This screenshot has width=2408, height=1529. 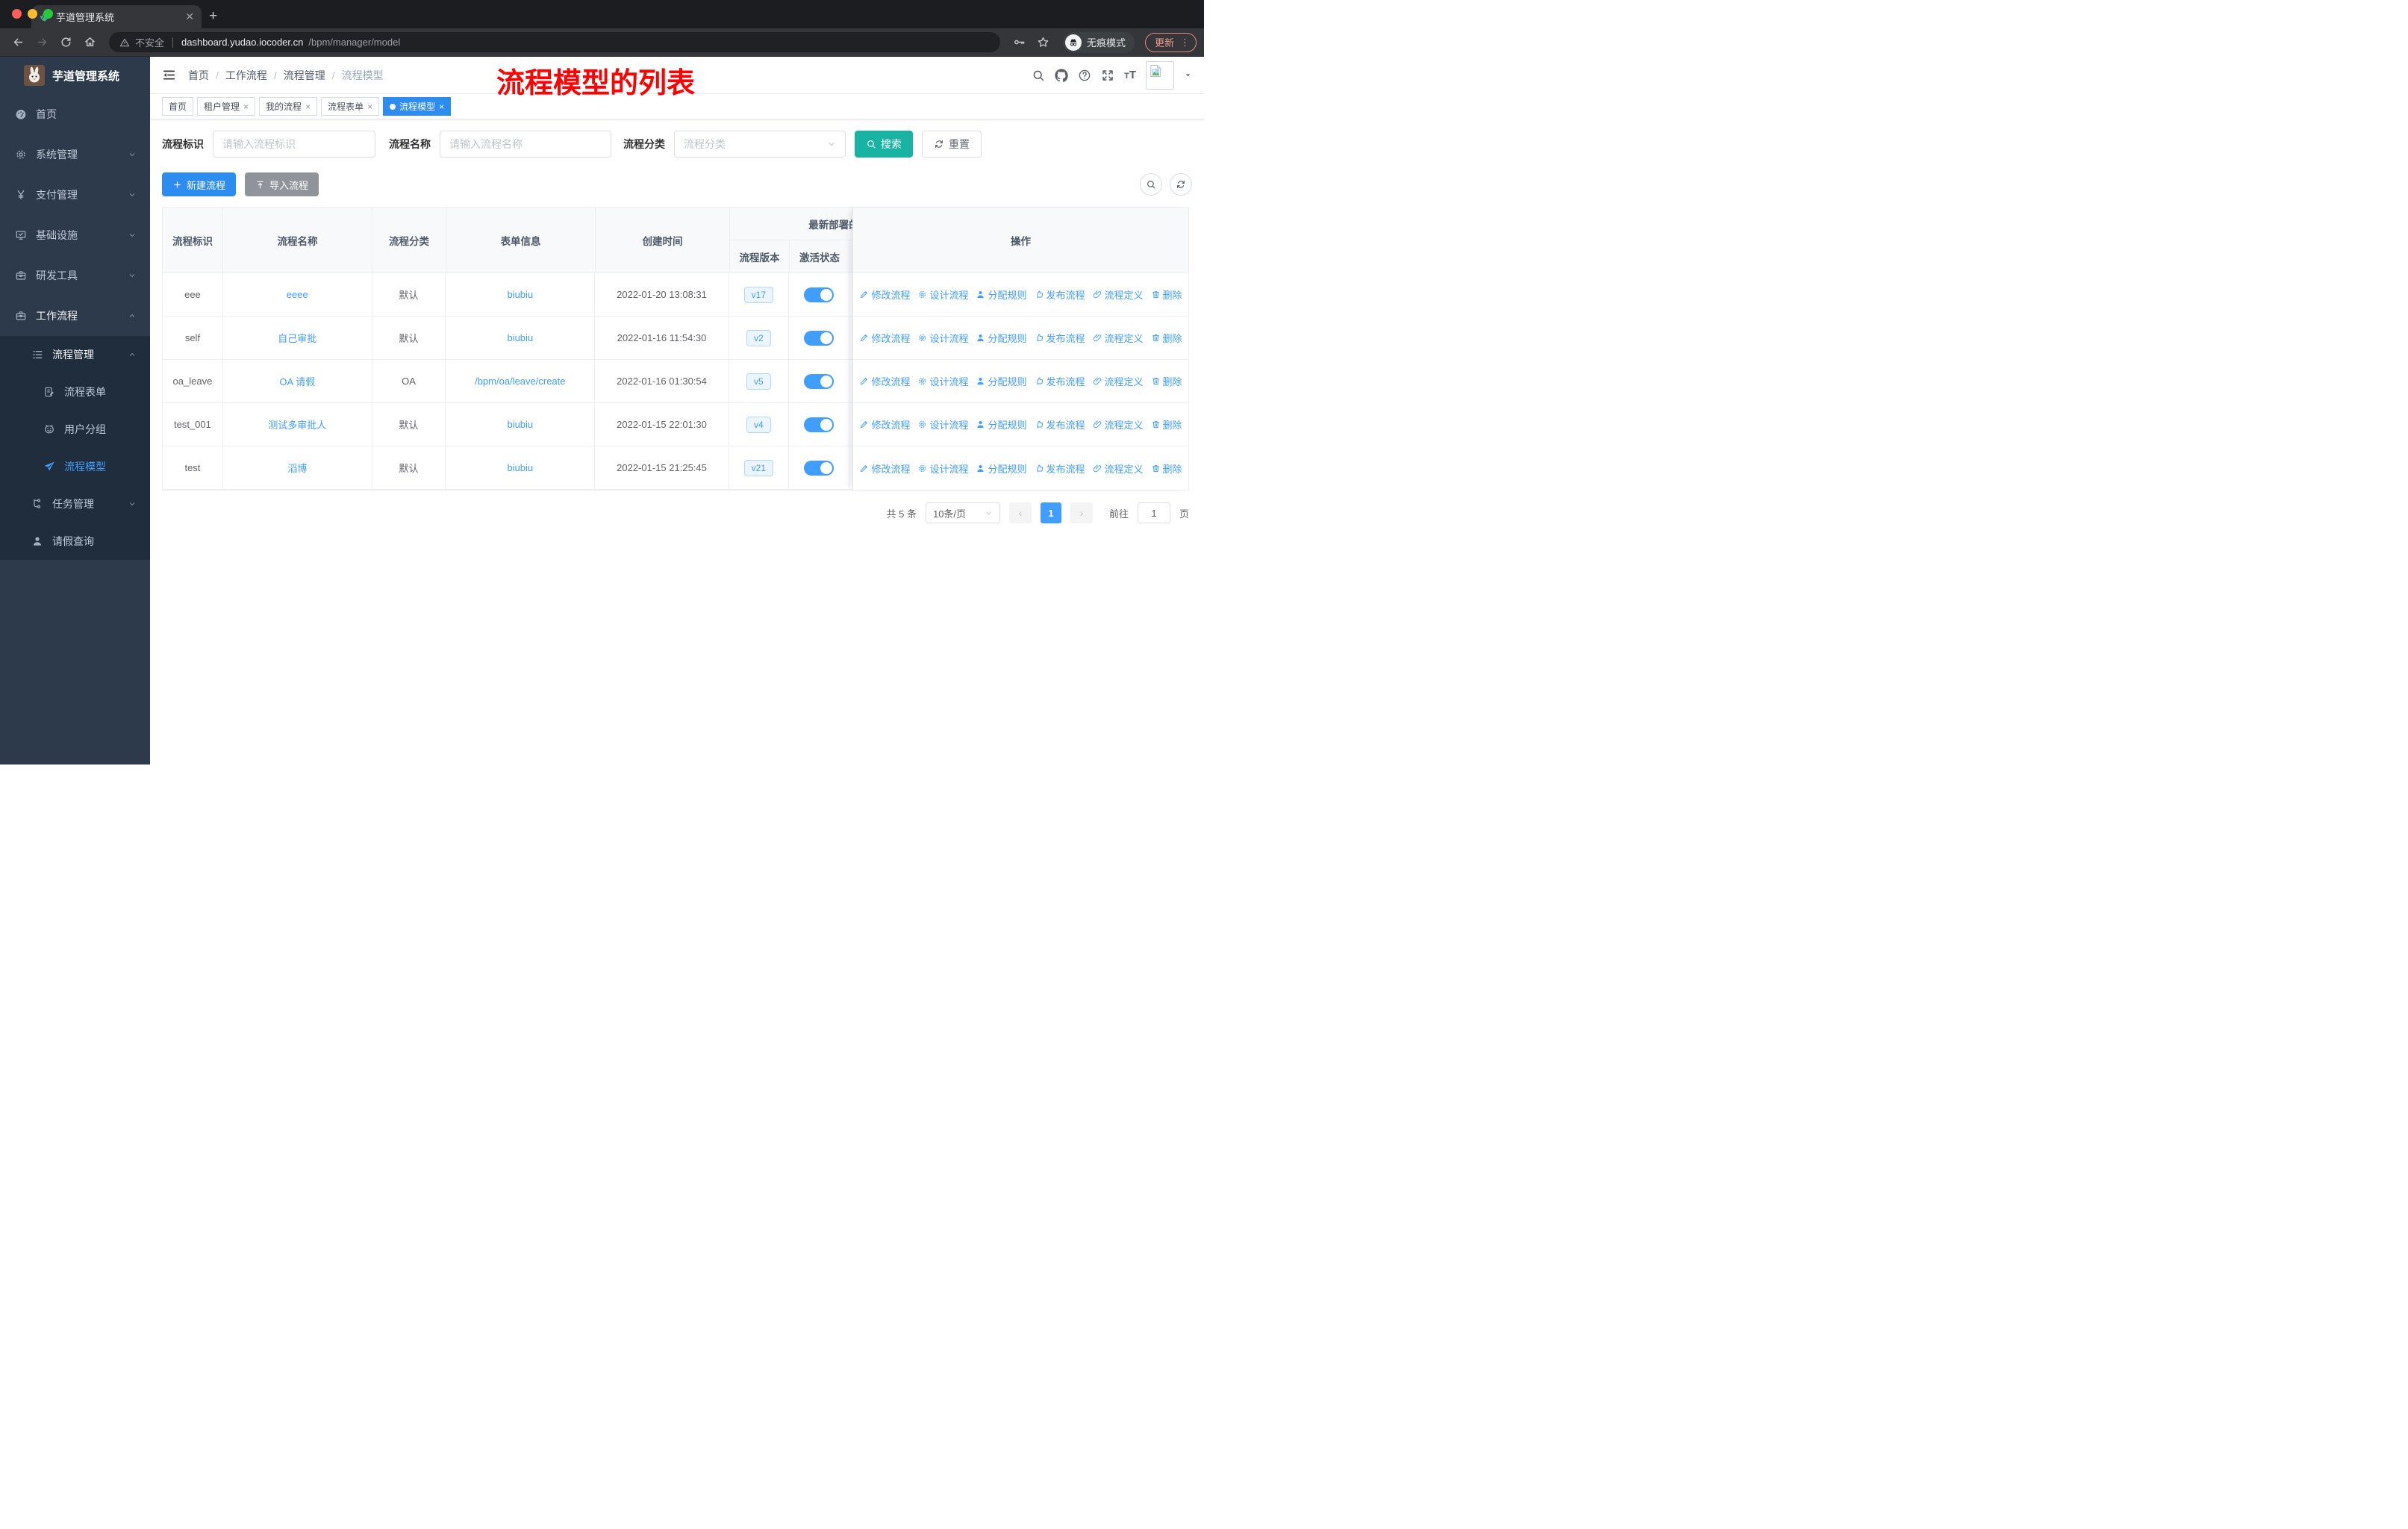 I want to click on browser-menu-icon: ⋮, so click(x=1185, y=42).